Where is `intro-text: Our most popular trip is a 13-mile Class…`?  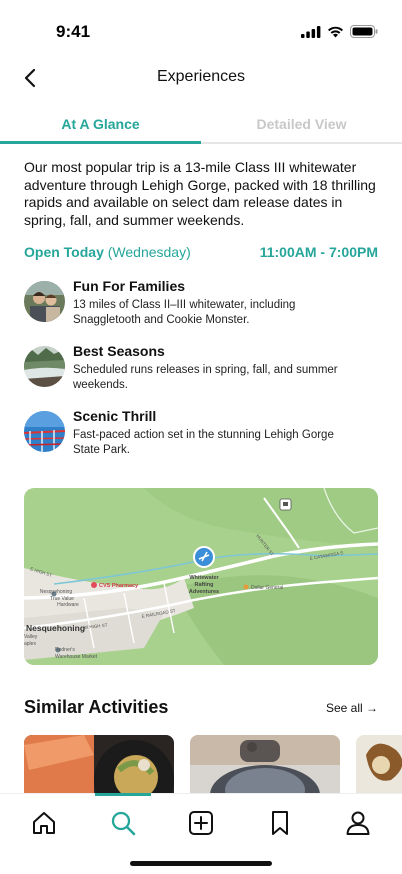
intro-text: Our most popular trip is a 13-mile Class… is located at coordinates (200, 193).